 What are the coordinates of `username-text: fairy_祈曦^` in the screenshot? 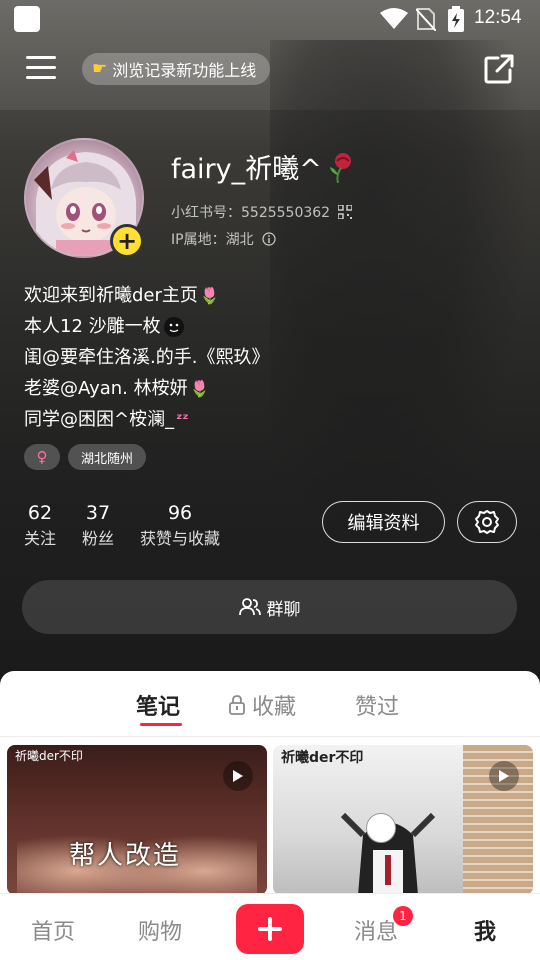 It's located at (246, 169).